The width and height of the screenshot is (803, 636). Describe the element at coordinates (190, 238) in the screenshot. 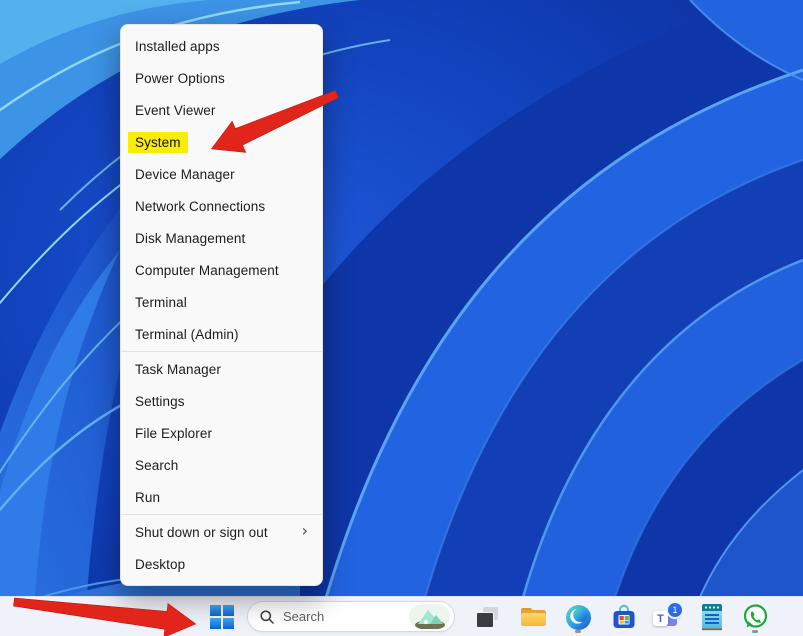

I see `menu-item-label: Disk Management` at that location.